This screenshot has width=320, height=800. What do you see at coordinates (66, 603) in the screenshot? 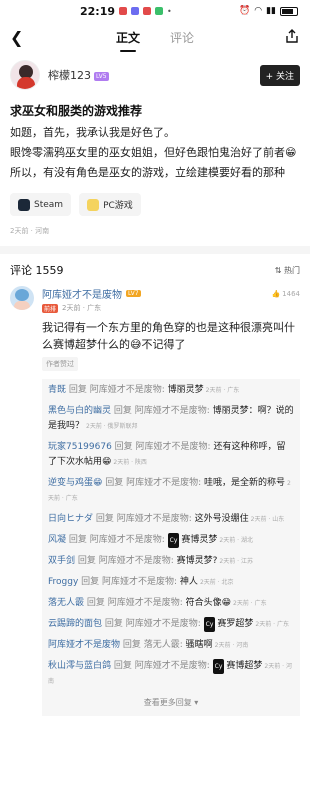
I see `reply-author: 落无人霰` at bounding box center [66, 603].